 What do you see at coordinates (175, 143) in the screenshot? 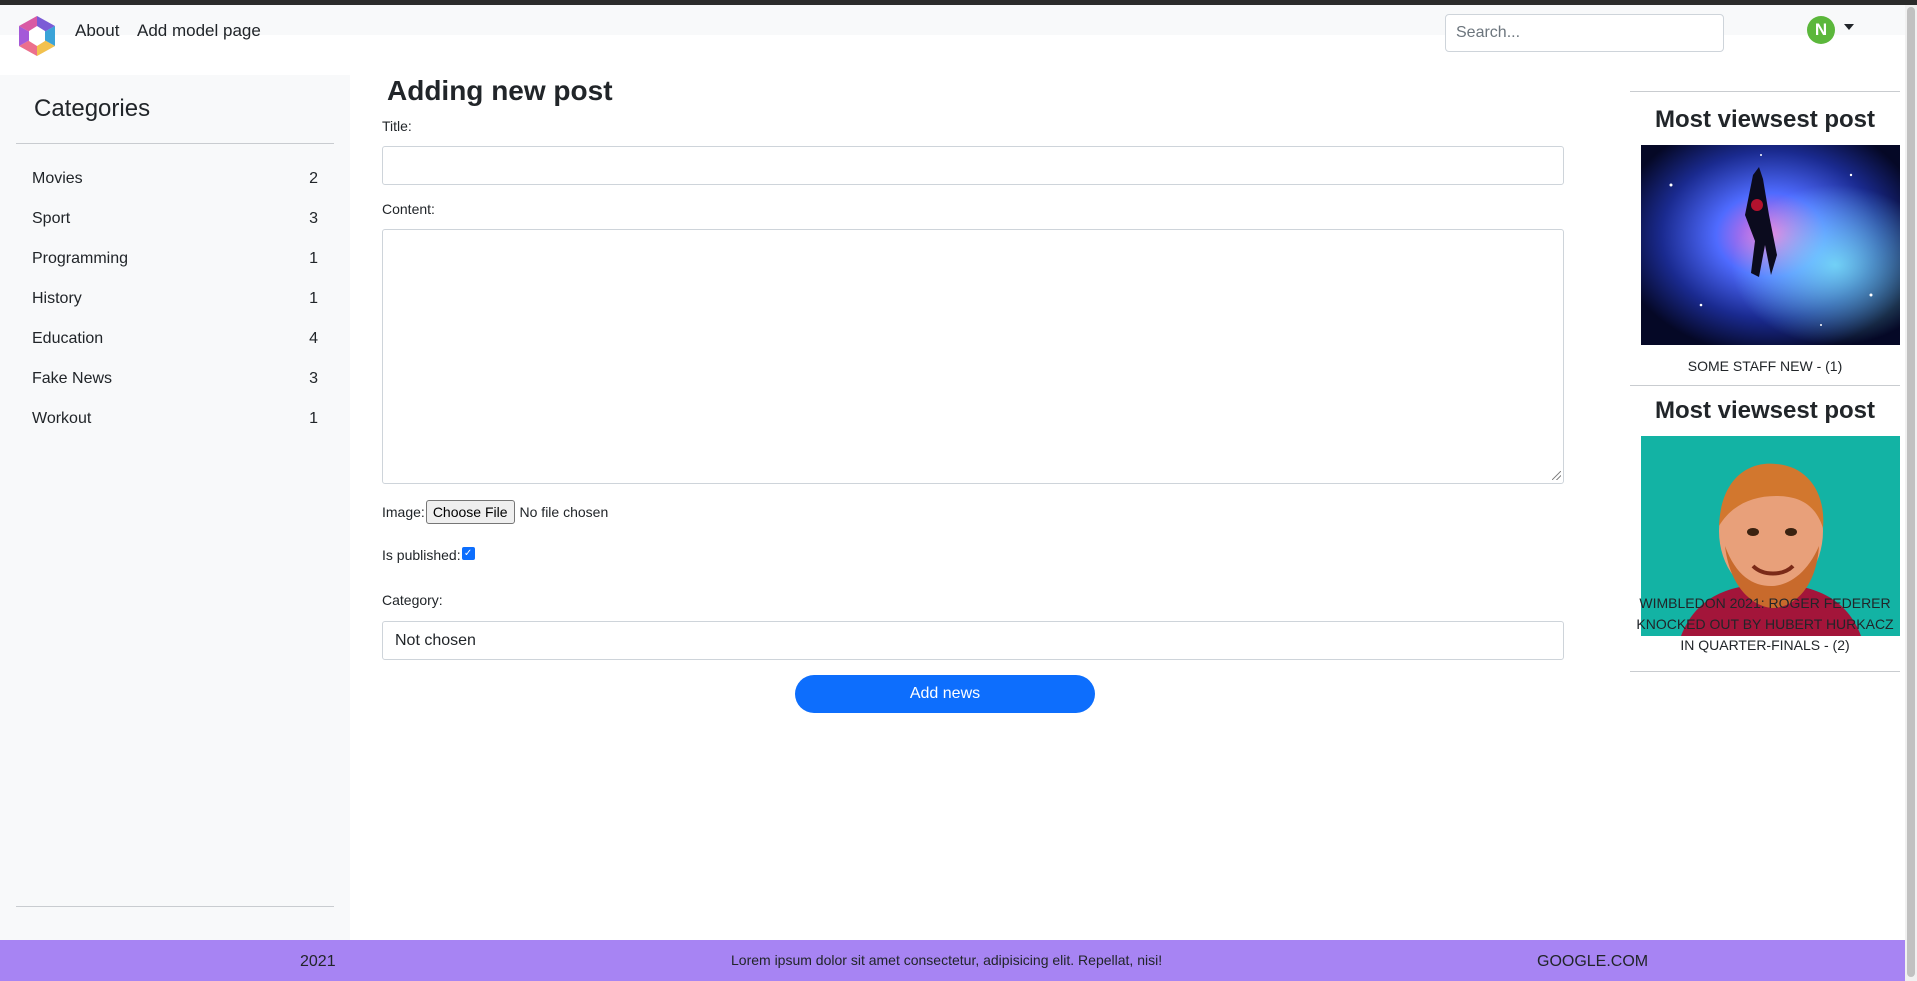
I see `sidebar-divider` at bounding box center [175, 143].